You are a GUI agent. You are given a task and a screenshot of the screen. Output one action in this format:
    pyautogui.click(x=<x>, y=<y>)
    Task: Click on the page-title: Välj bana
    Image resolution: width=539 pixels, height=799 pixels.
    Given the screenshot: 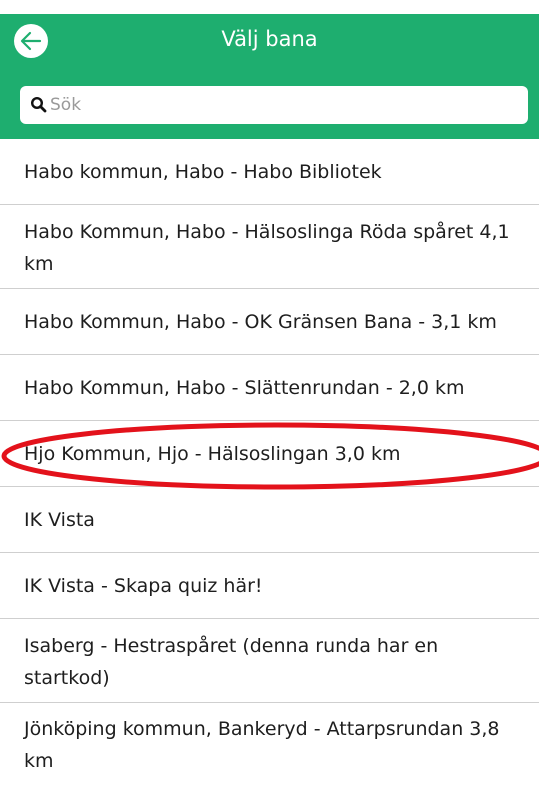 What is the action you would take?
    pyautogui.click(x=269, y=39)
    